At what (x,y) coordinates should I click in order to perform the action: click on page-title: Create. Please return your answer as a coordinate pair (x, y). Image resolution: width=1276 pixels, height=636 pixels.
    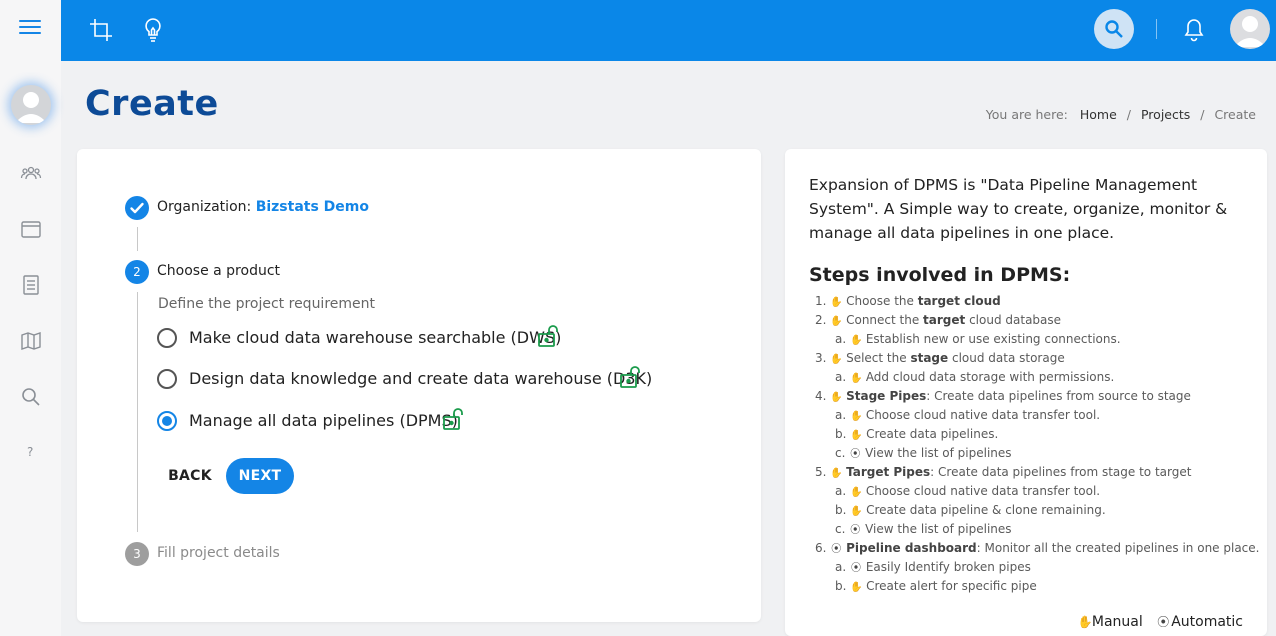
    Looking at the image, I should click on (152, 104).